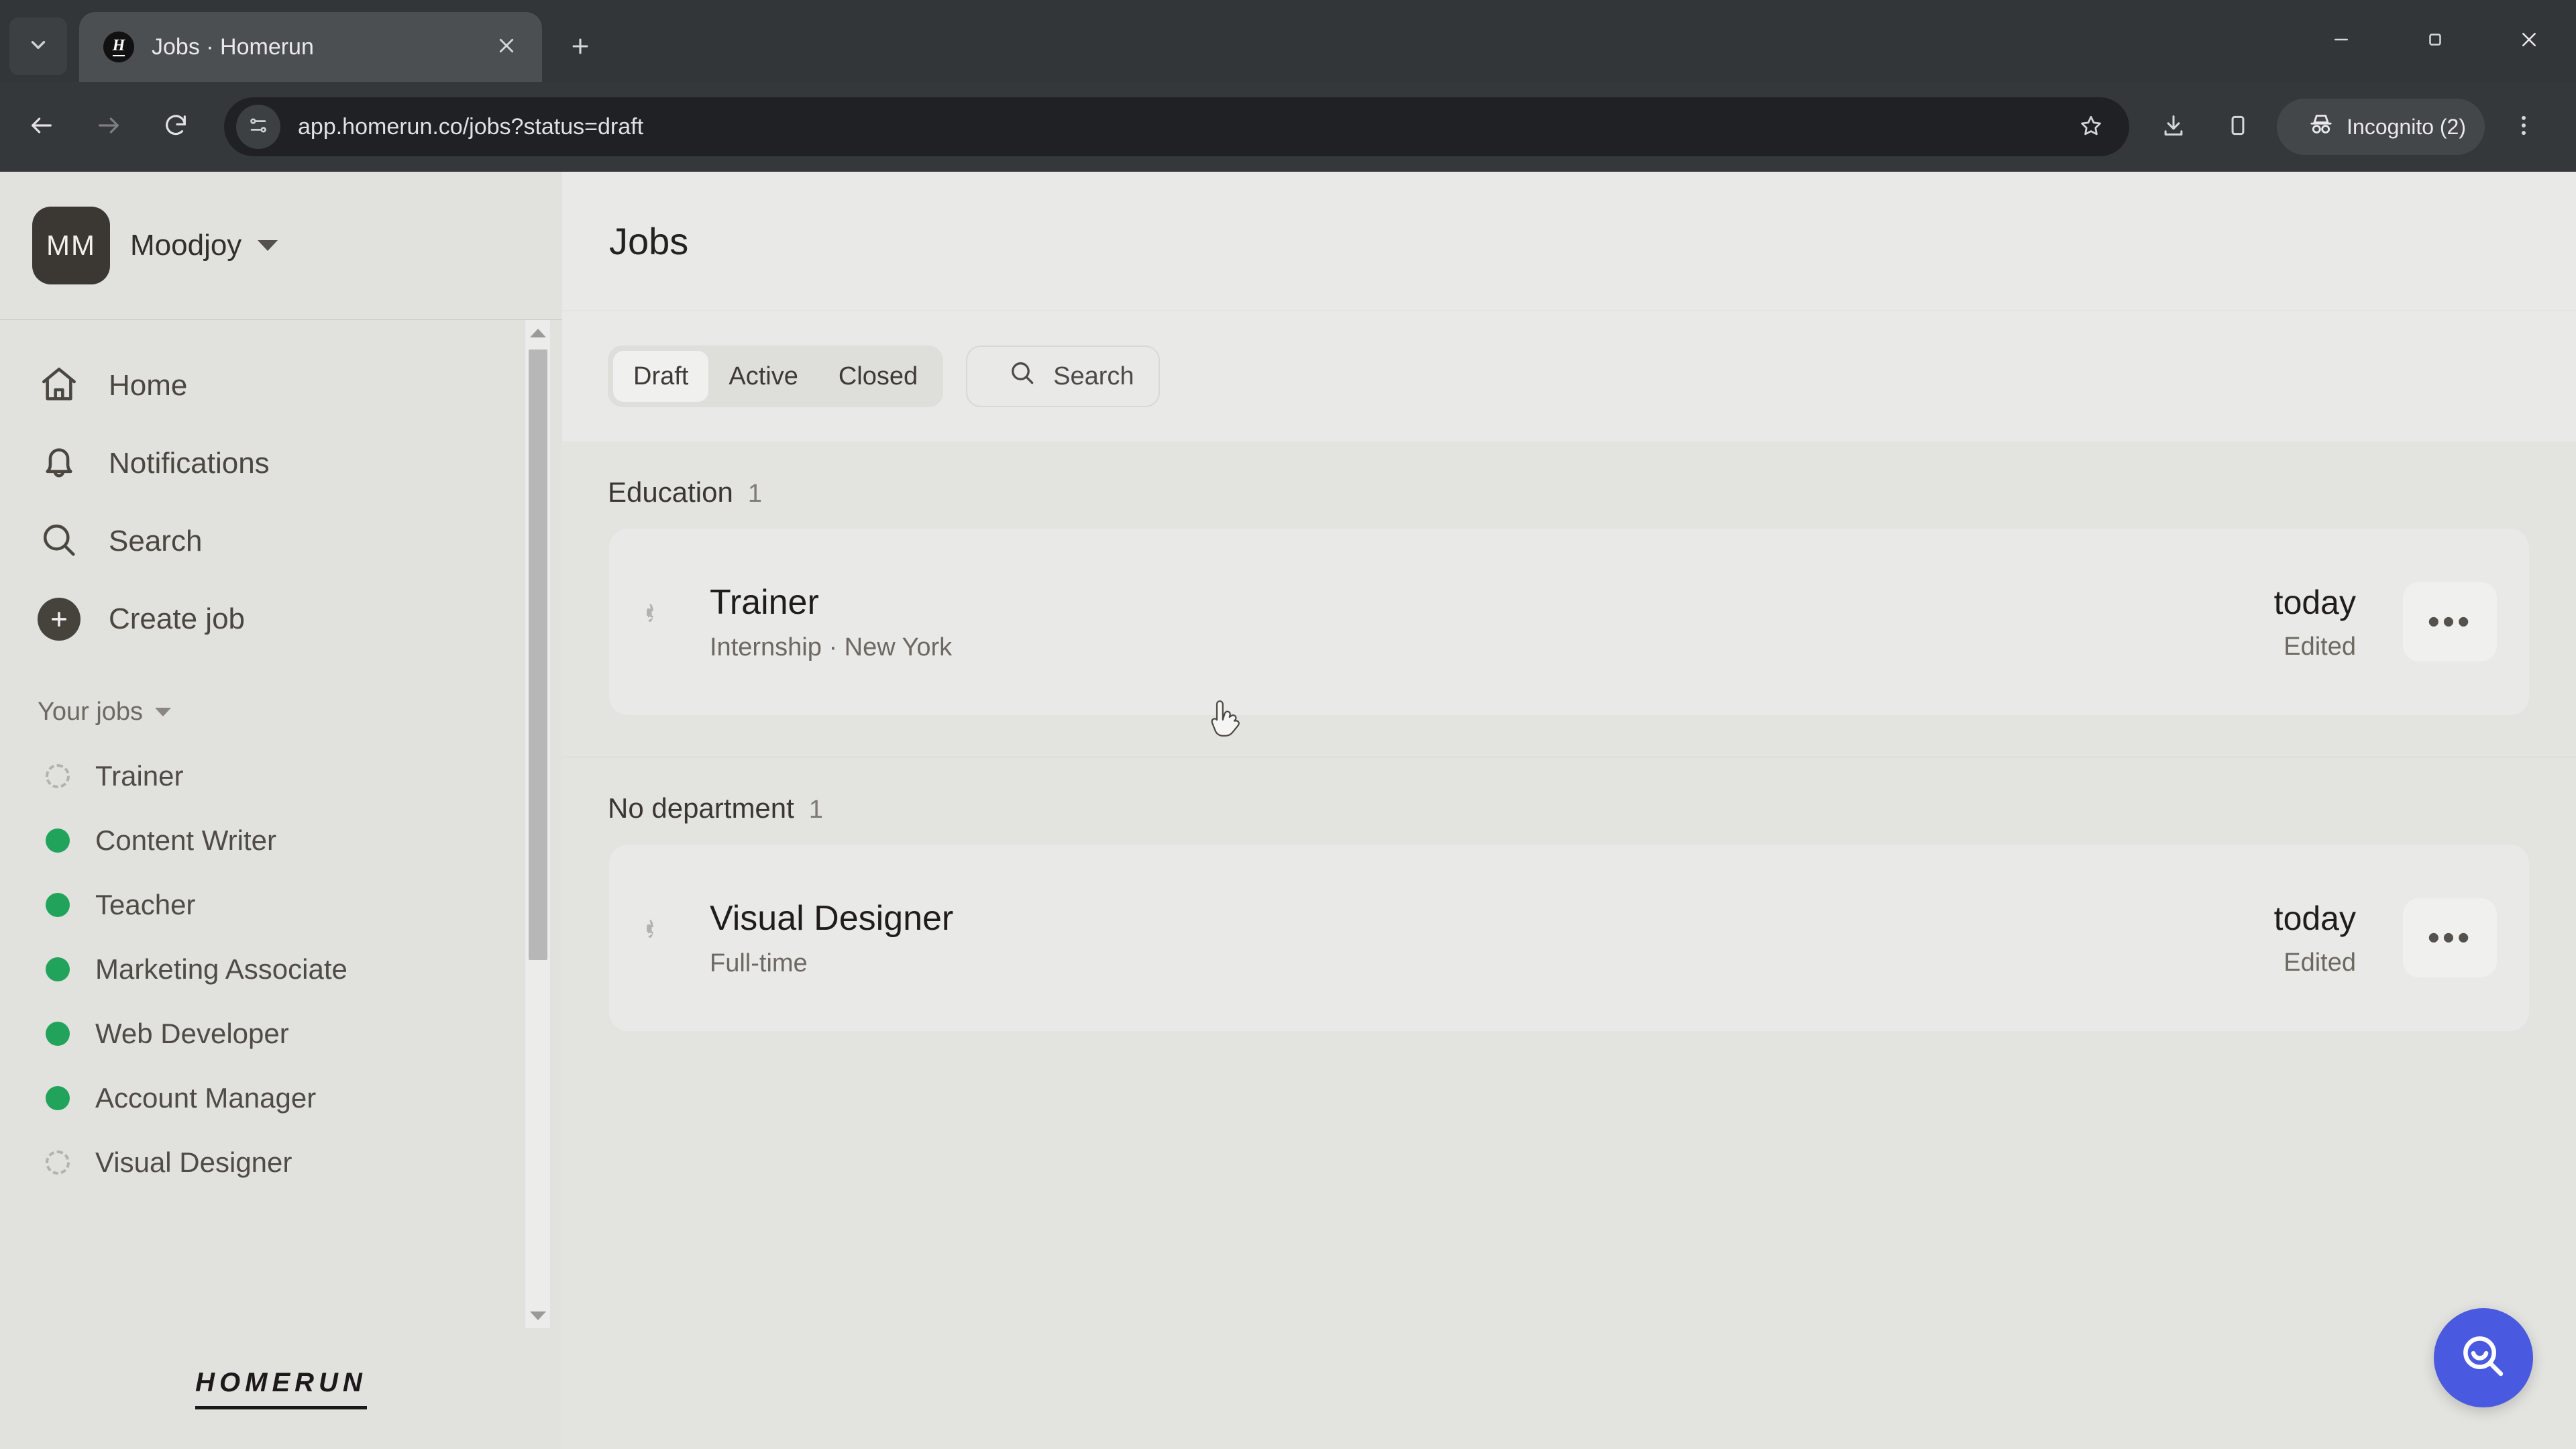 The image size is (2576, 1449). I want to click on sidebar-item-create-job: Create job, so click(281, 619).